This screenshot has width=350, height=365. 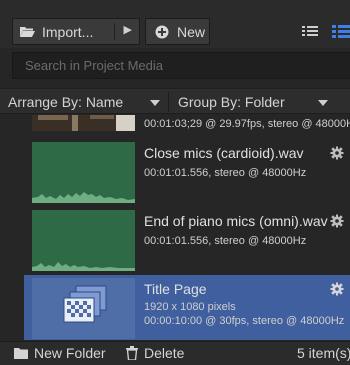 What do you see at coordinates (231, 102) in the screenshot?
I see `group-by-label: Group By: Folder` at bounding box center [231, 102].